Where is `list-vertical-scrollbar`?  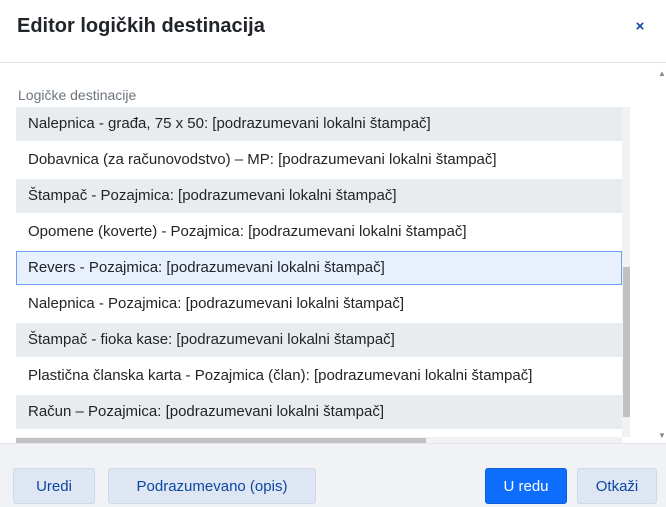
list-vertical-scrollbar is located at coordinates (626, 272).